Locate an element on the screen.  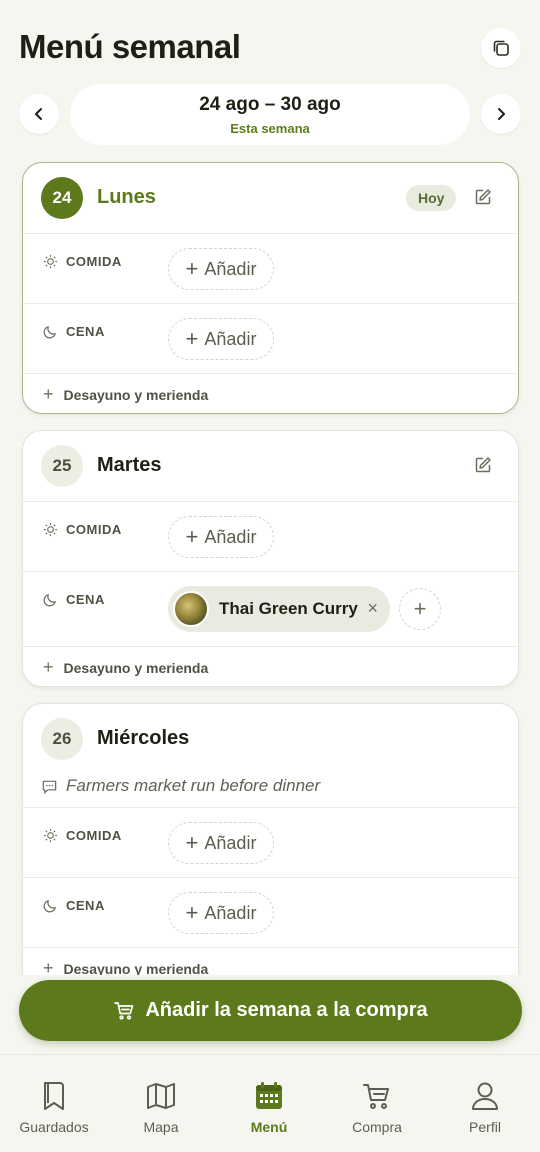
copy-icon is located at coordinates (501, 48).